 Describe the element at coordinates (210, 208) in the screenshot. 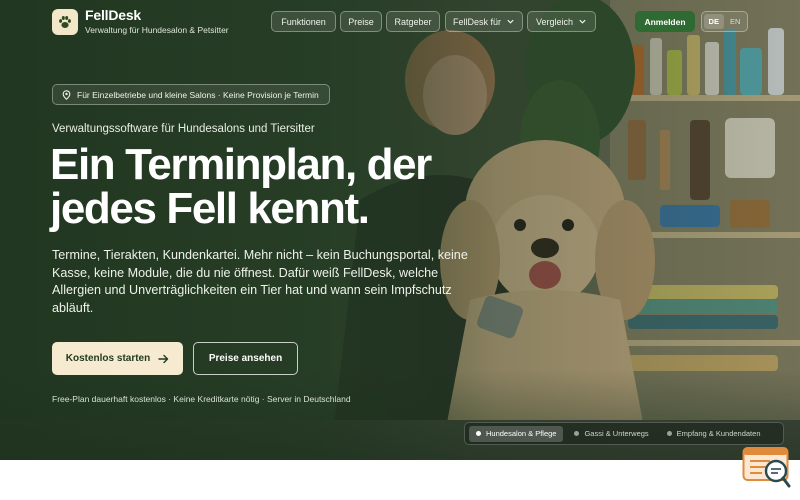

I see `hero-headline-line2: jedes Fell kennt.` at that location.